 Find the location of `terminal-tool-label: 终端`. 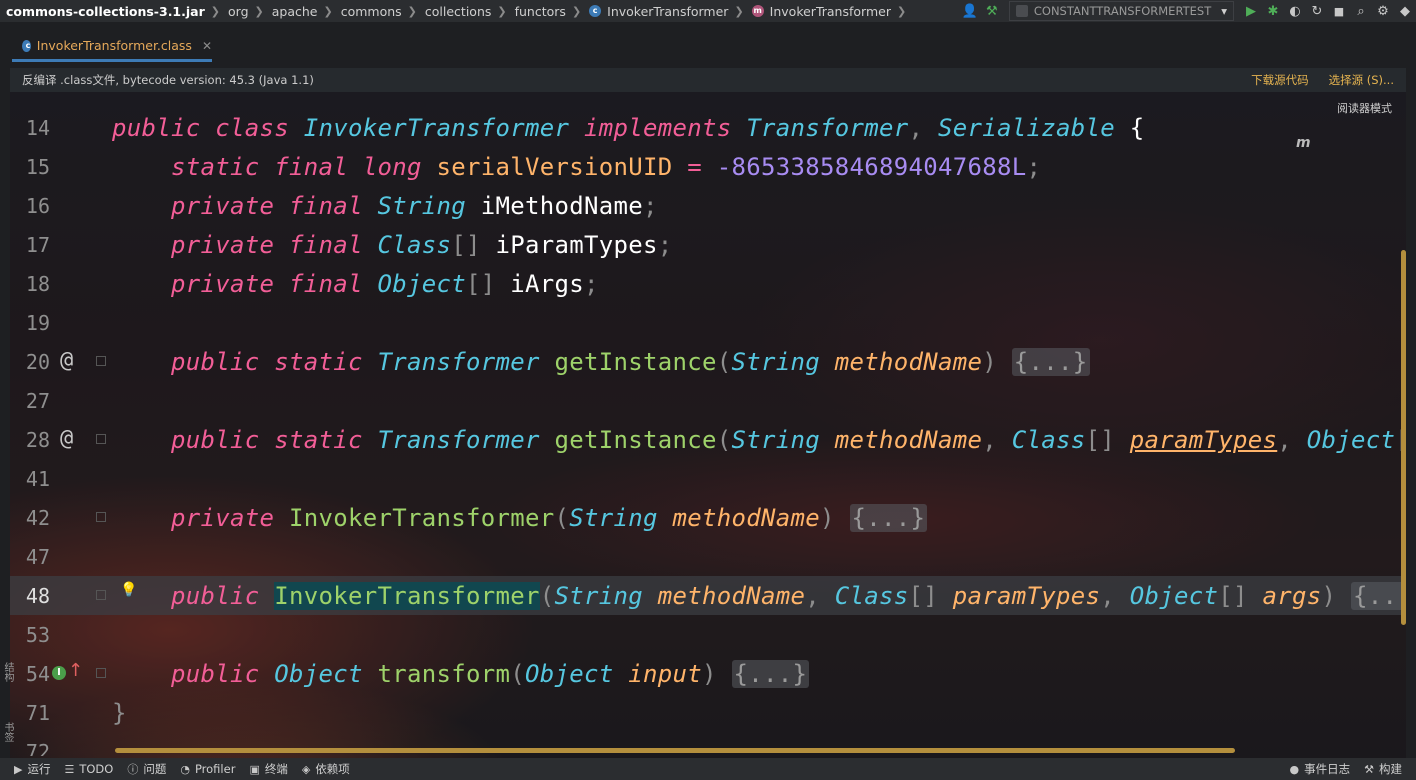

terminal-tool-label: 终端 is located at coordinates (276, 769).